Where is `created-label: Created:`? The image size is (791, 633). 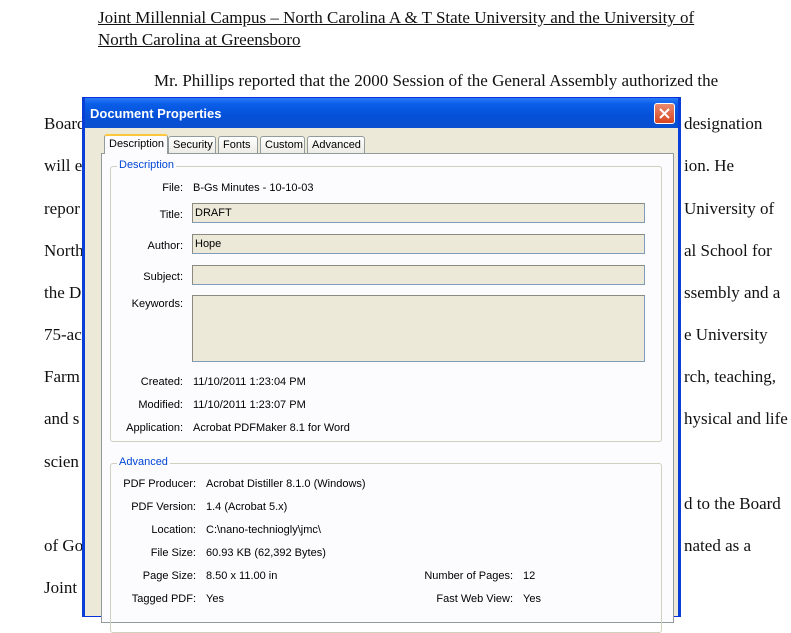 created-label: Created: is located at coordinates (161, 382).